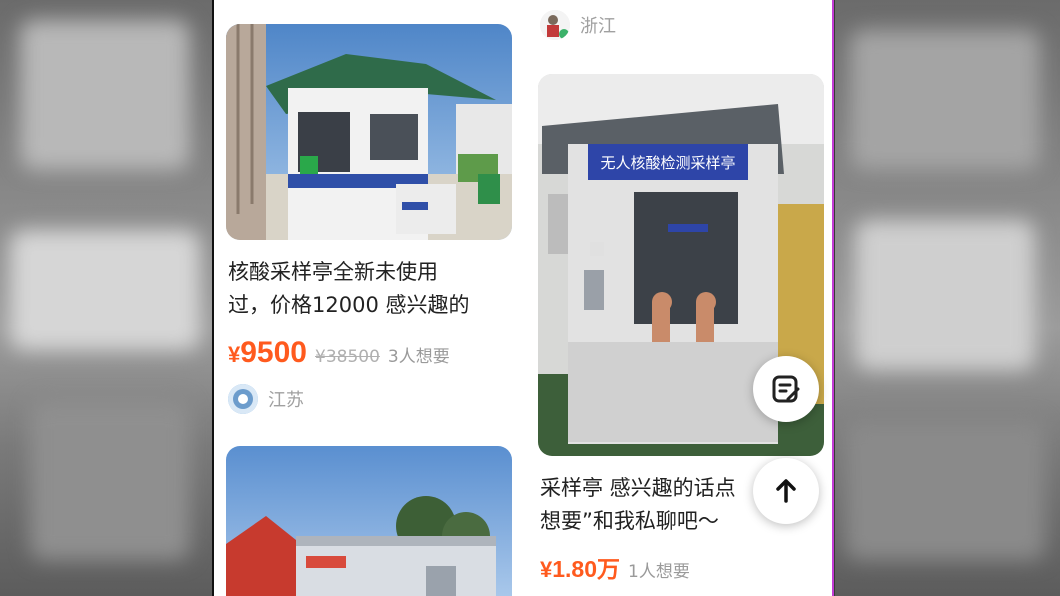 This screenshot has height=596, width=1060. What do you see at coordinates (659, 572) in the screenshot?
I see `want-count: 1人想要` at bounding box center [659, 572].